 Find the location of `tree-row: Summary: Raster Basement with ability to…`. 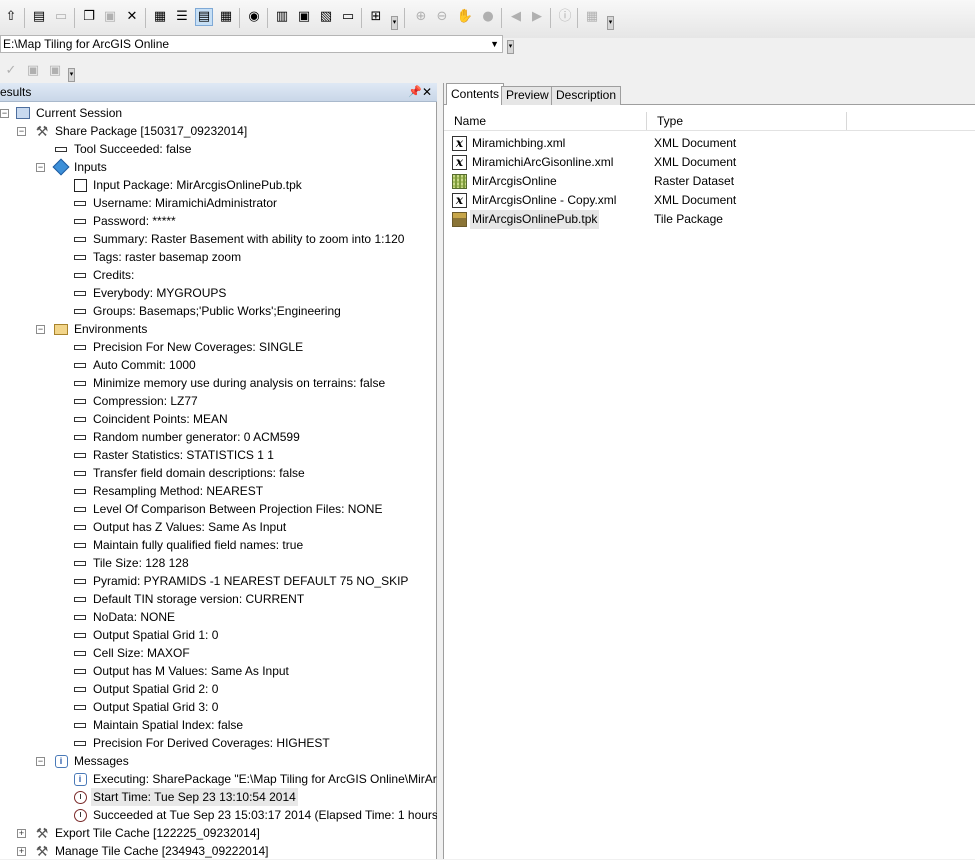

tree-row: Summary: Raster Basement with ability to… is located at coordinates (218, 239).